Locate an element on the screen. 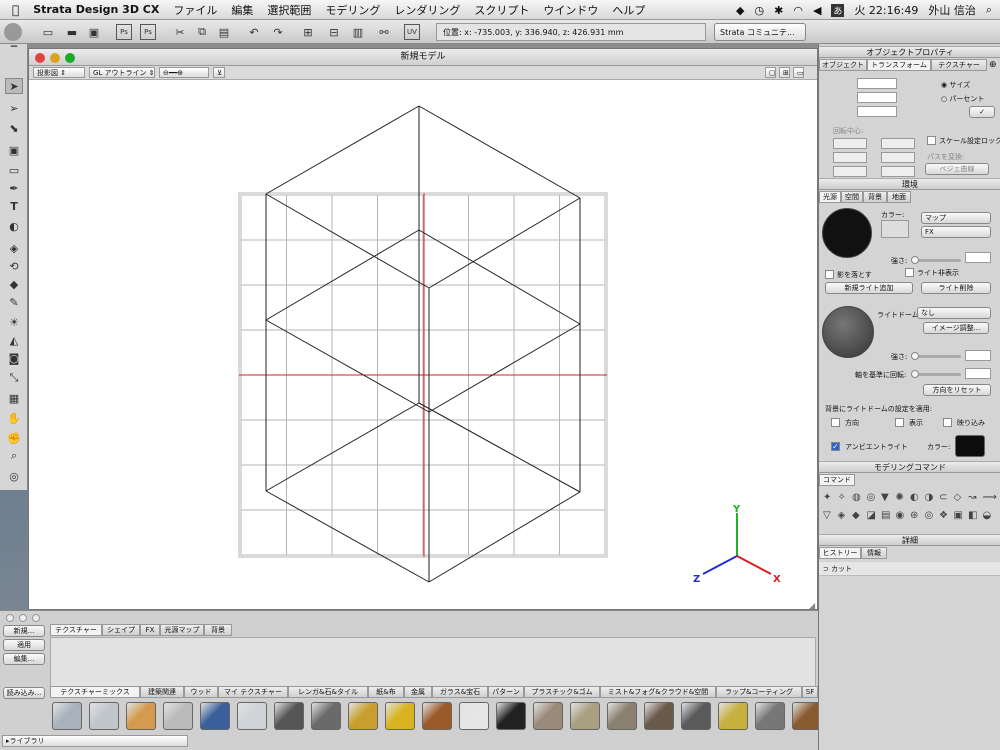  panel-menu-icon: ⊕ is located at coordinates (993, 65).